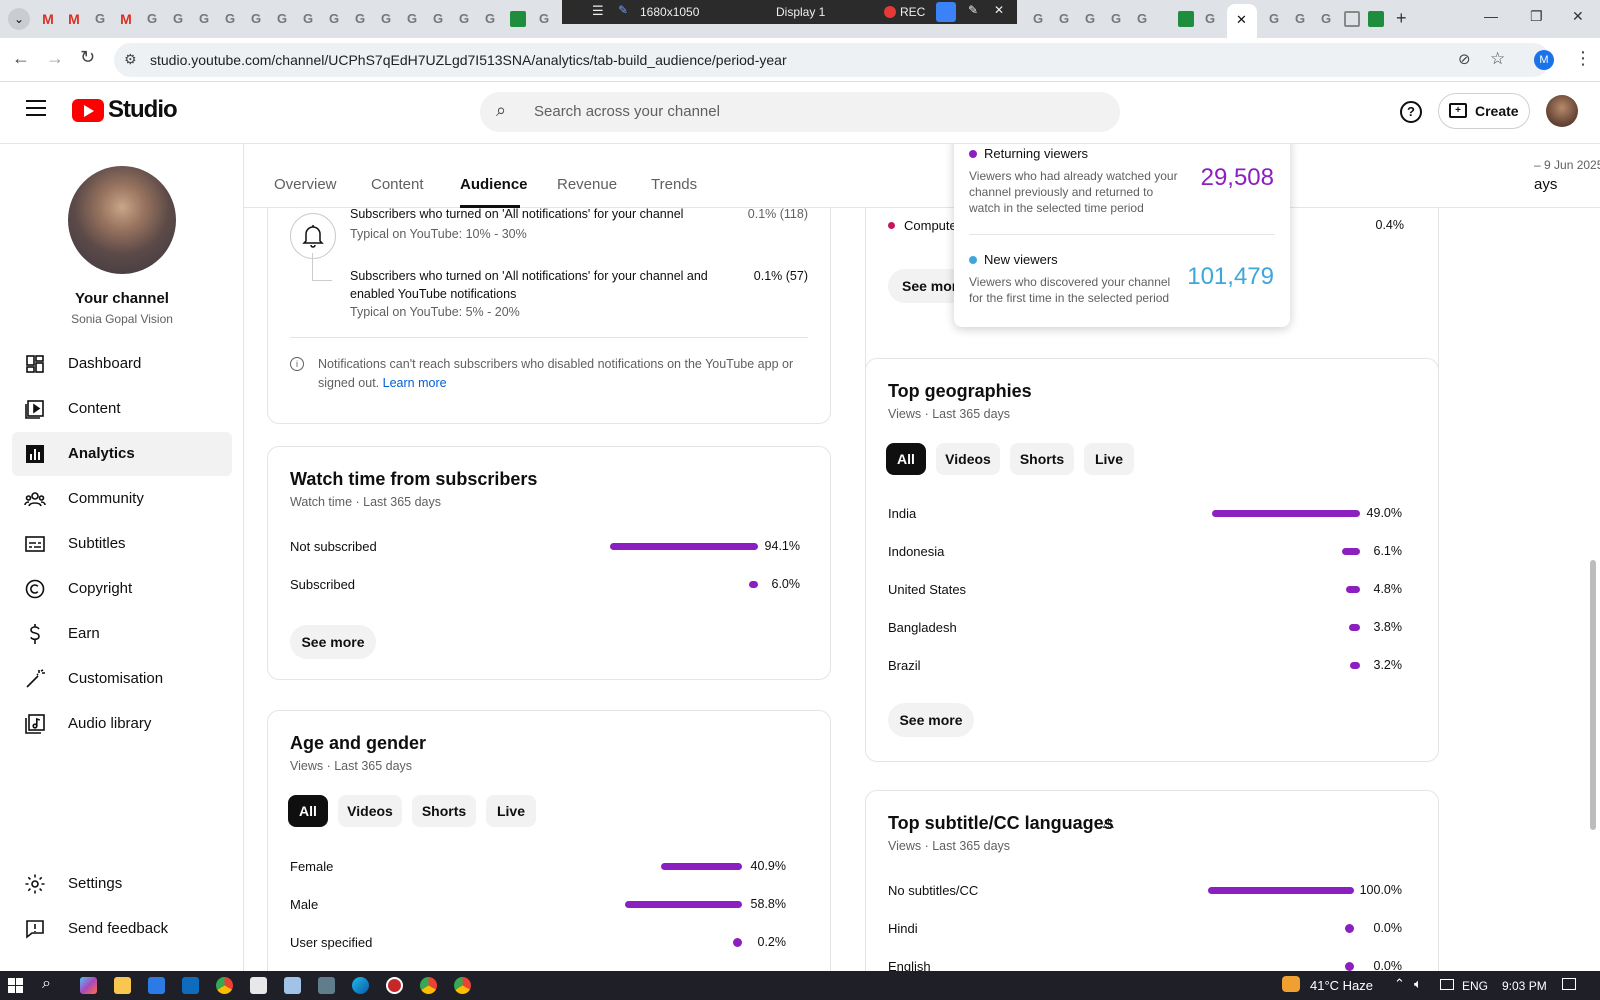 The height and width of the screenshot is (1000, 1600). What do you see at coordinates (292, 985) in the screenshot?
I see `notes-app-icon` at bounding box center [292, 985].